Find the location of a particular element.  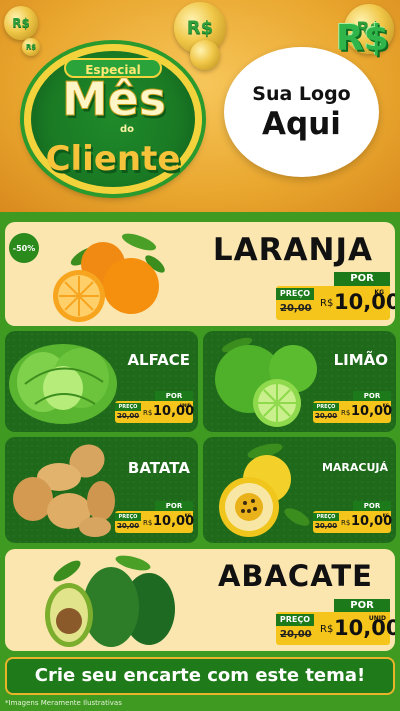

product-name-alface: ALFACE is located at coordinates (158, 360).